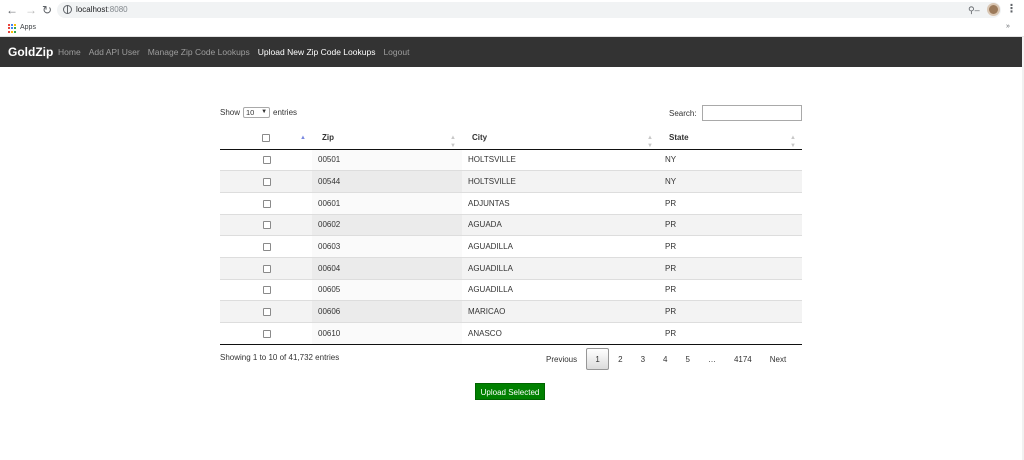 The width and height of the screenshot is (1024, 460). Describe the element at coordinates (560, 203) in the screenshot. I see `city-cell: ADJUNTAS` at that location.